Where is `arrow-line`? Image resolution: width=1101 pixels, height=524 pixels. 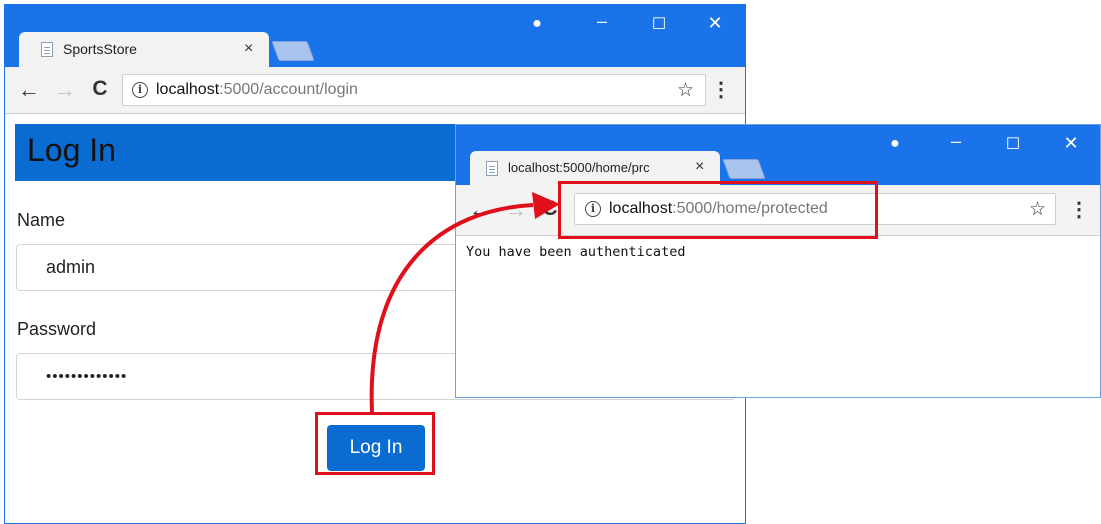
arrow-line is located at coordinates (451, 308).